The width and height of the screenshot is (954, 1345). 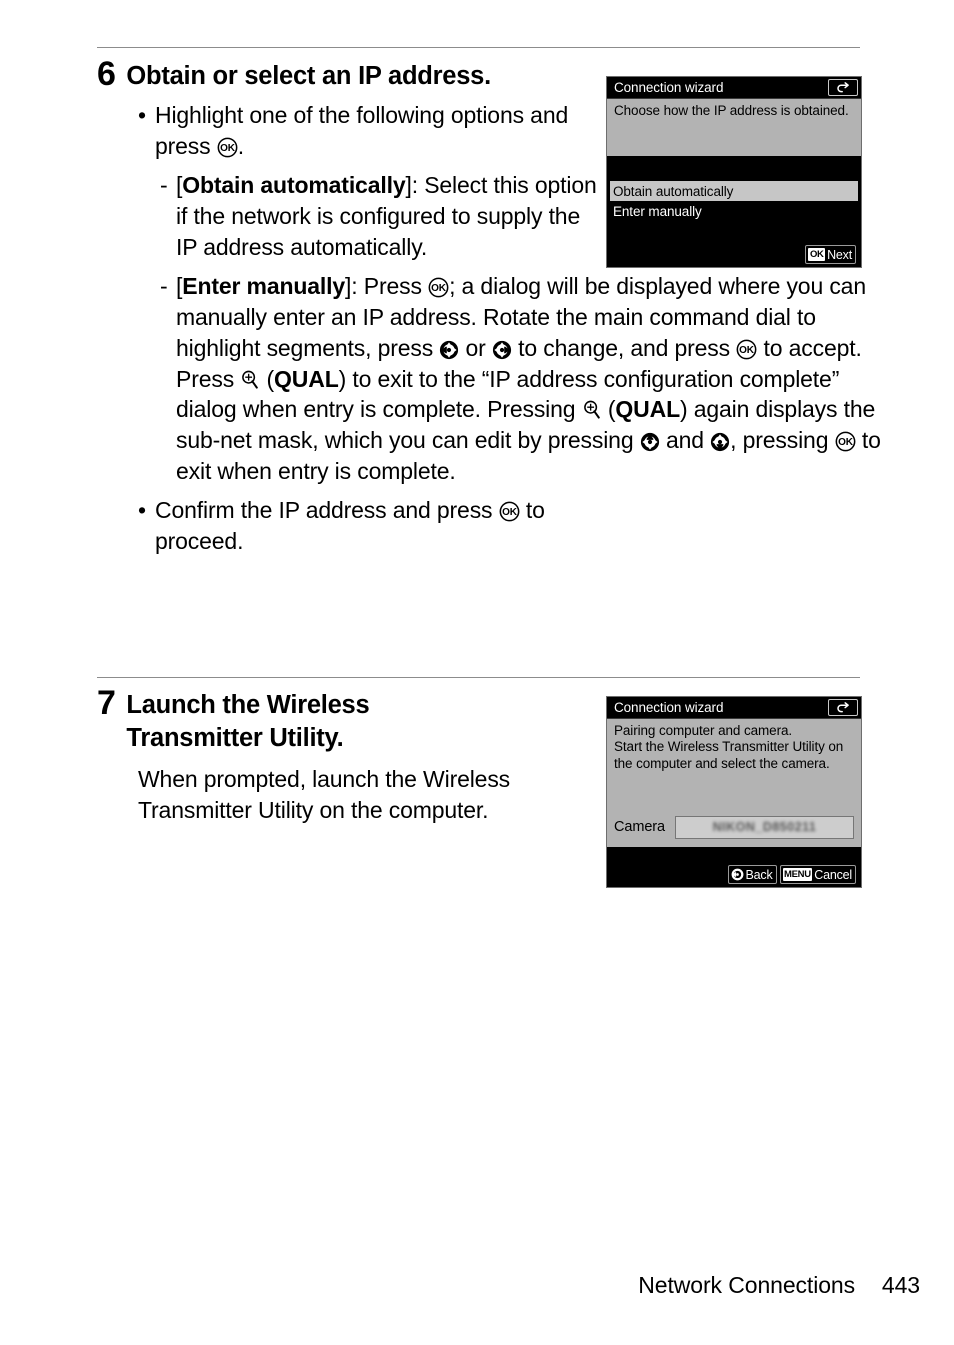 What do you see at coordinates (685, 440) in the screenshot?
I see `sub-2-t10: and` at bounding box center [685, 440].